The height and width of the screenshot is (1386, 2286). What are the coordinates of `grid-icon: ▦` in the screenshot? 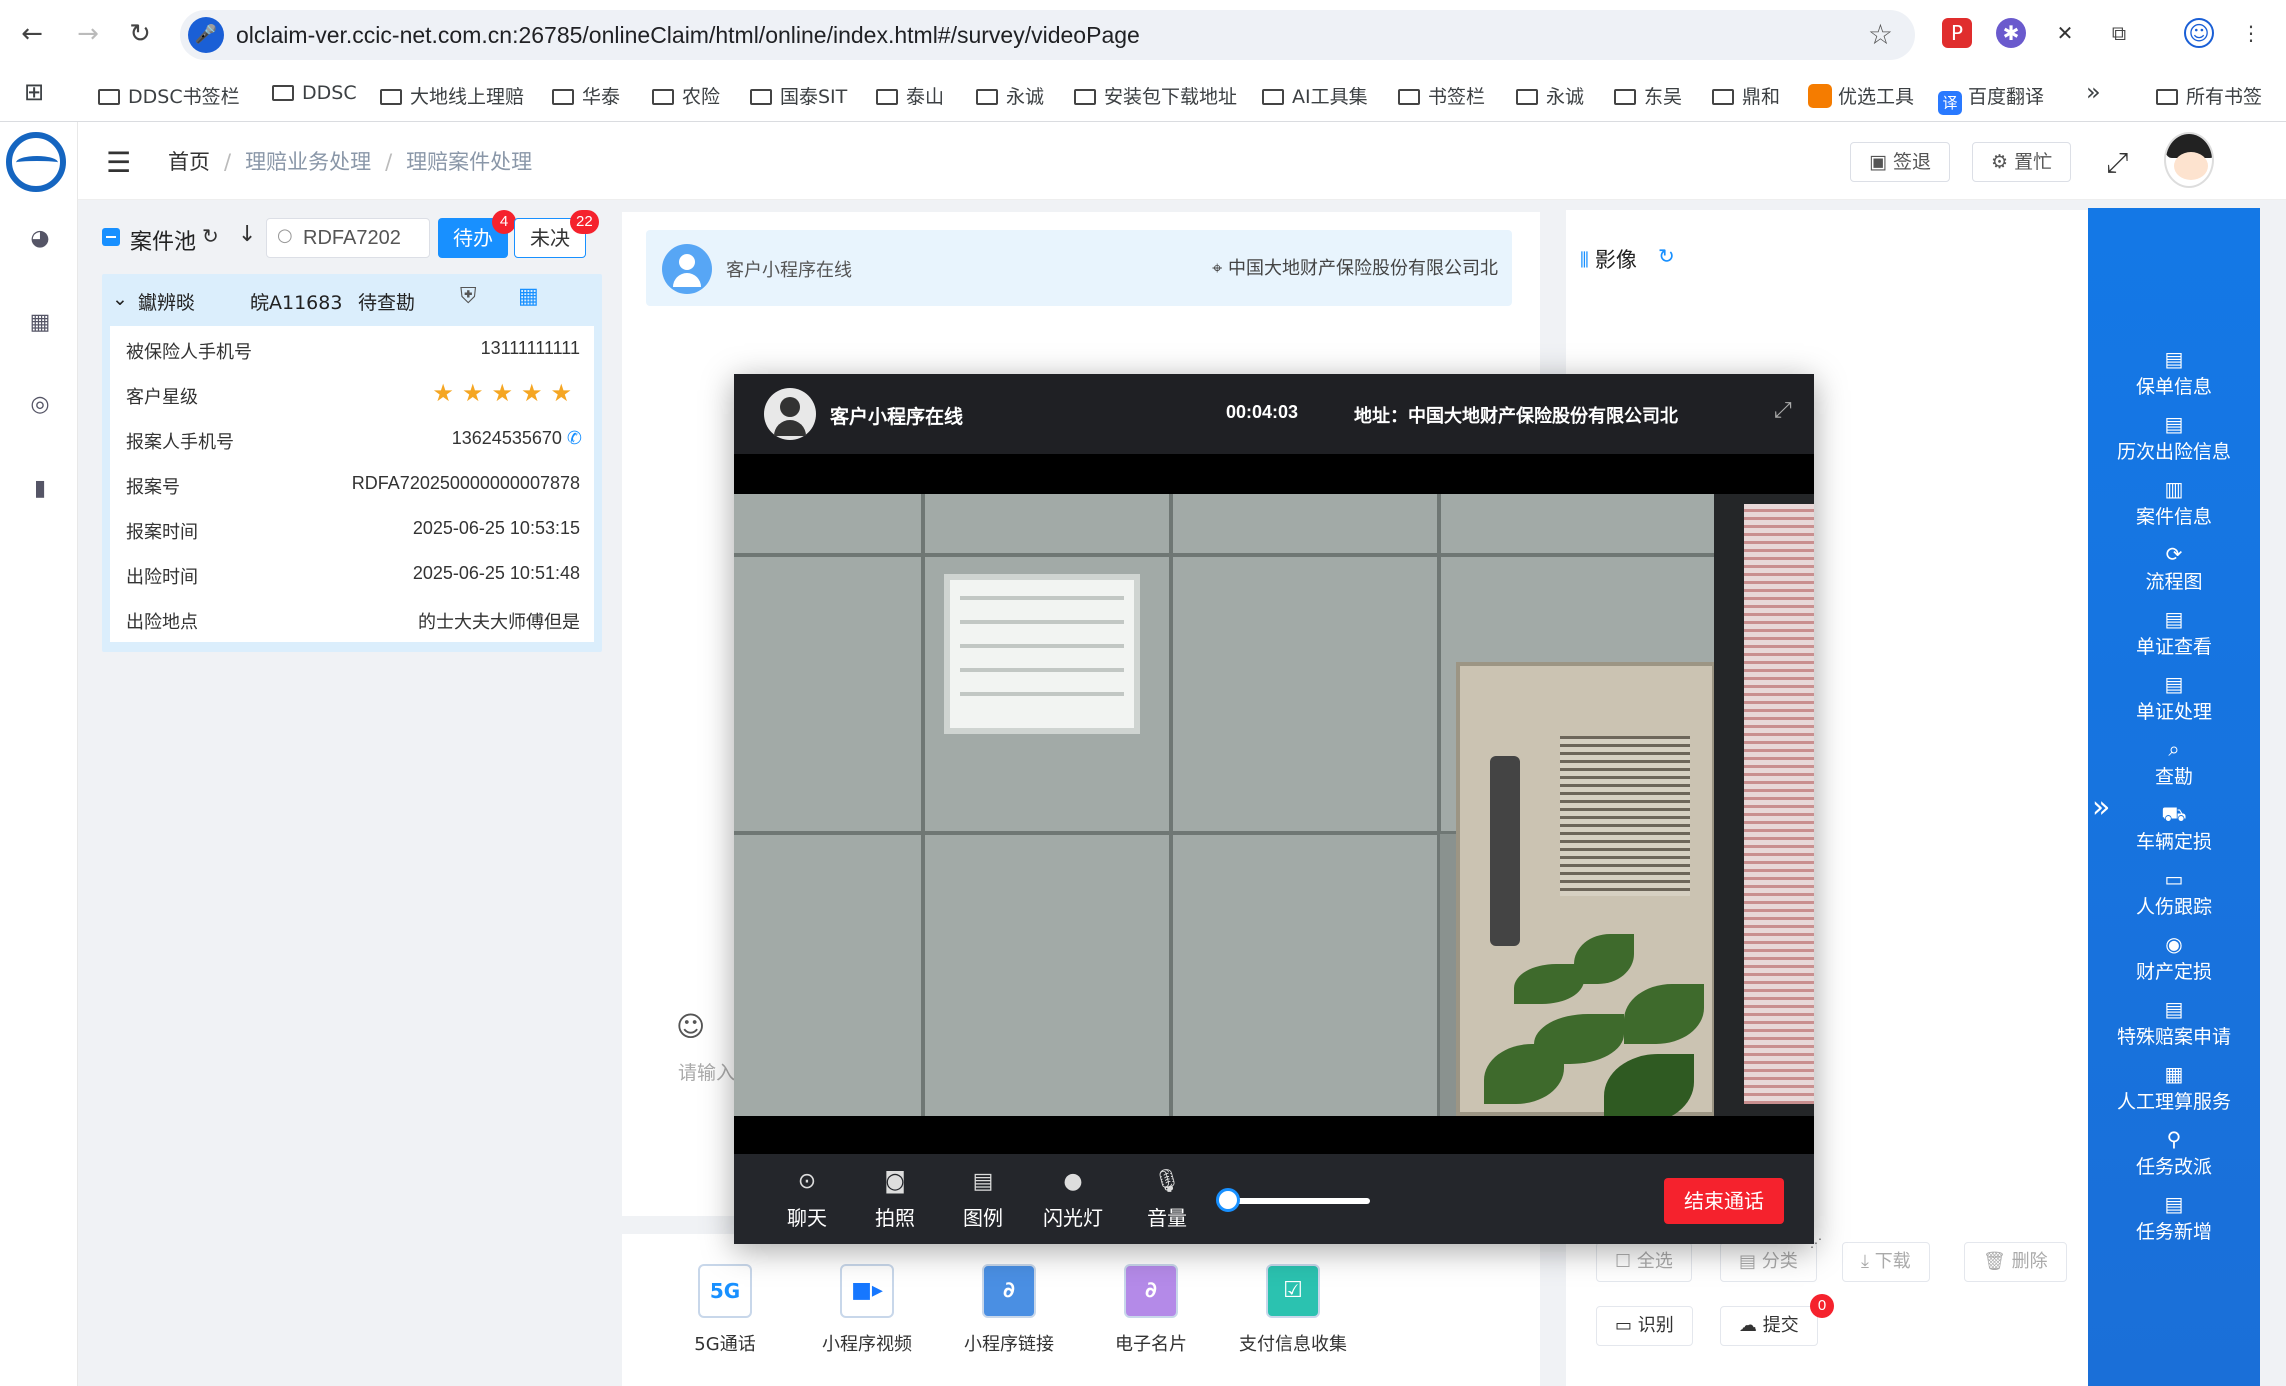 It's located at (528, 296).